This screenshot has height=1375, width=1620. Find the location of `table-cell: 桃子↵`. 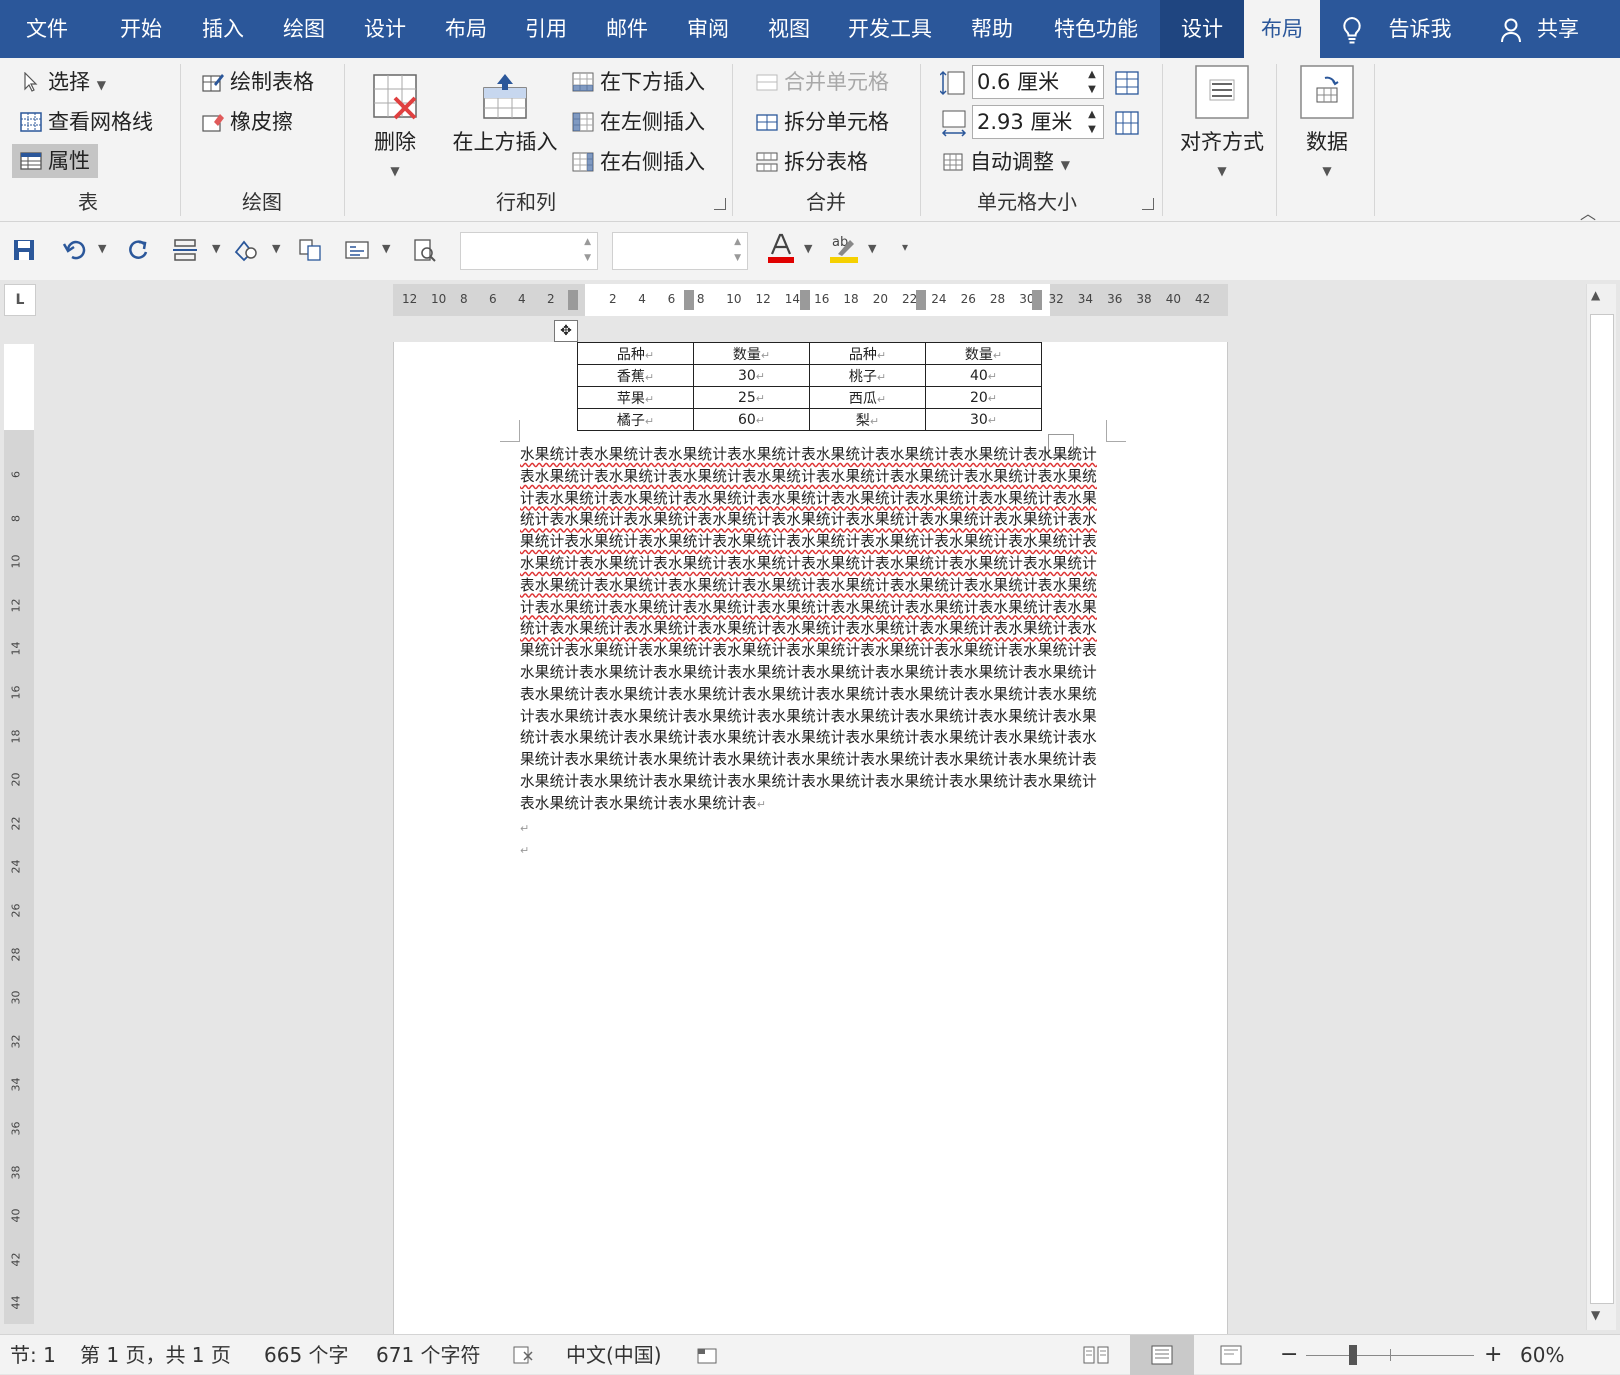

table-cell: 桃子↵ is located at coordinates (867, 375).